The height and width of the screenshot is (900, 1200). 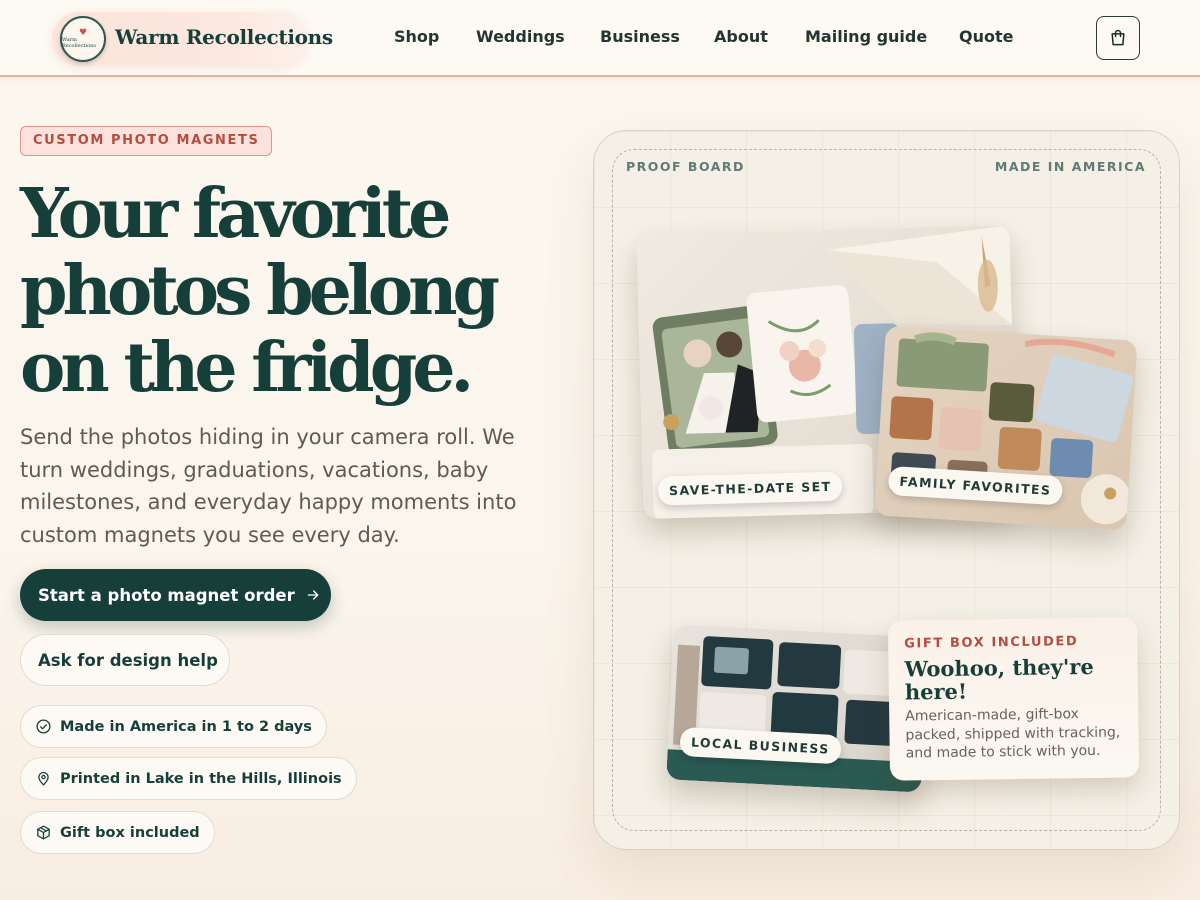 I want to click on brand-logo: ♥ Warm Recollections, so click(x=83, y=39).